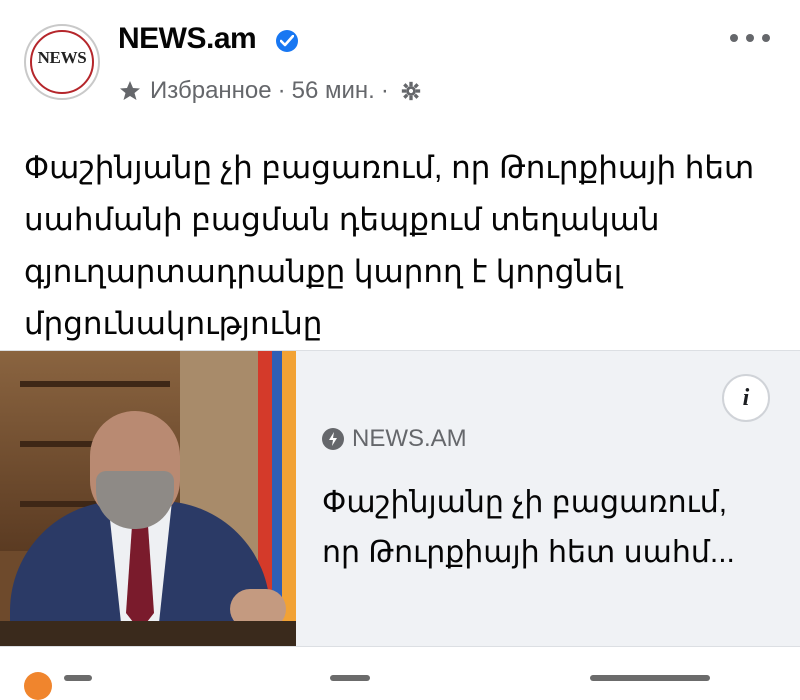  What do you see at coordinates (333, 439) in the screenshot?
I see `instant-article-icon` at bounding box center [333, 439].